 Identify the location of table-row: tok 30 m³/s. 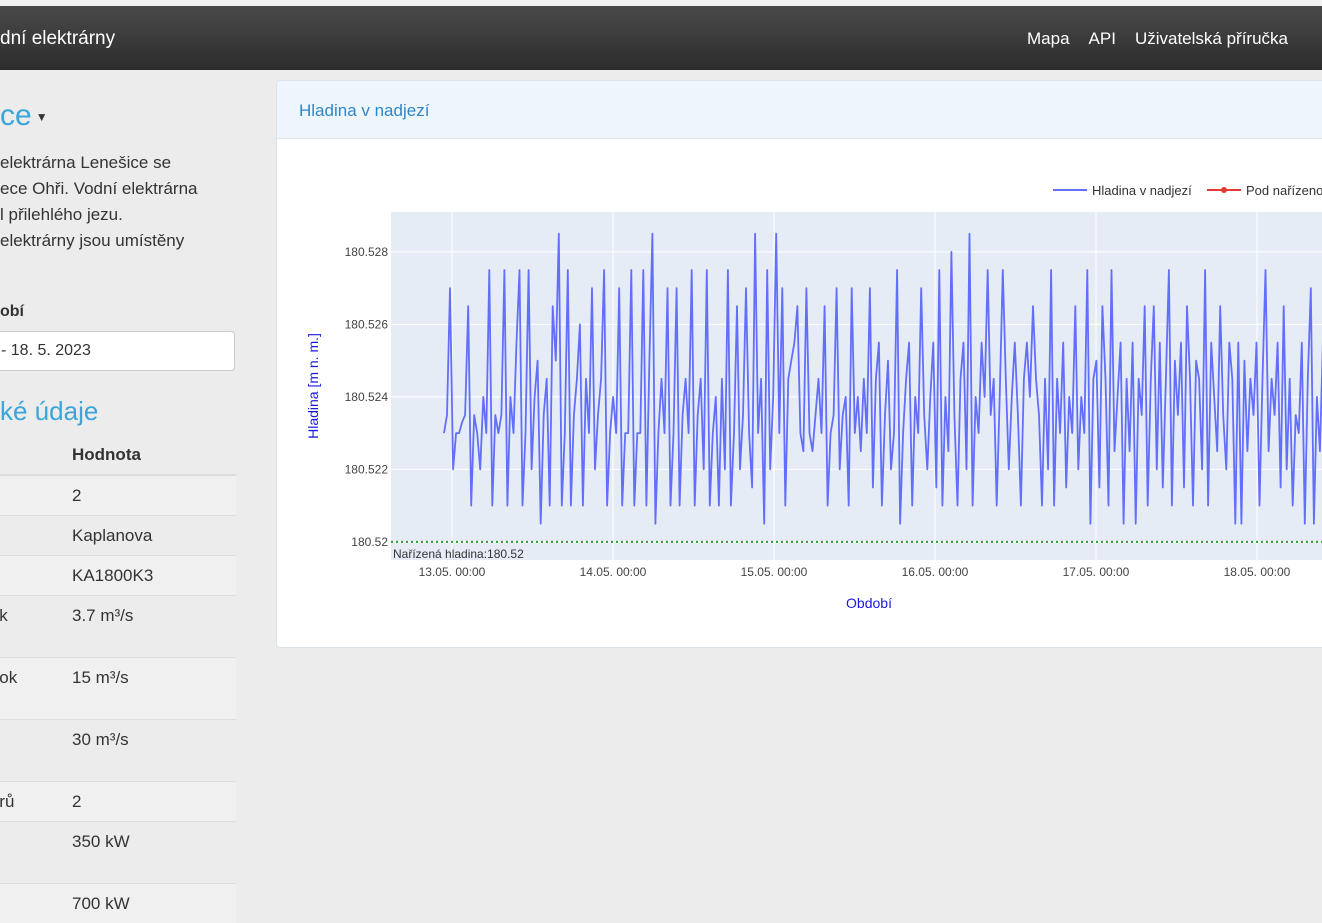
(118, 749).